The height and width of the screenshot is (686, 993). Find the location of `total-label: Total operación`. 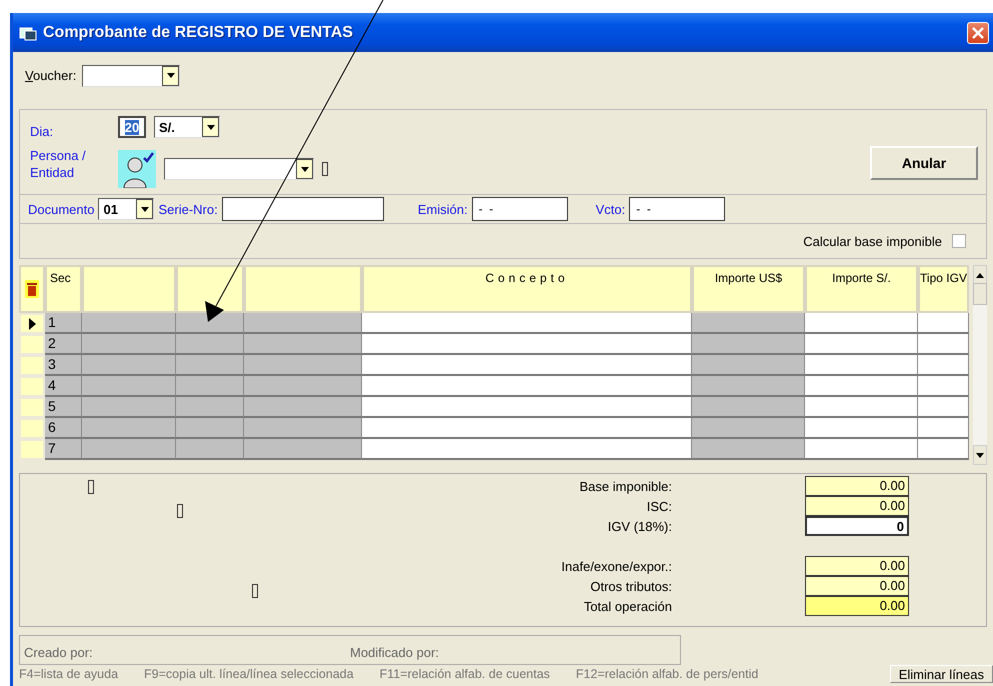

total-label: Total operación is located at coordinates (628, 606).